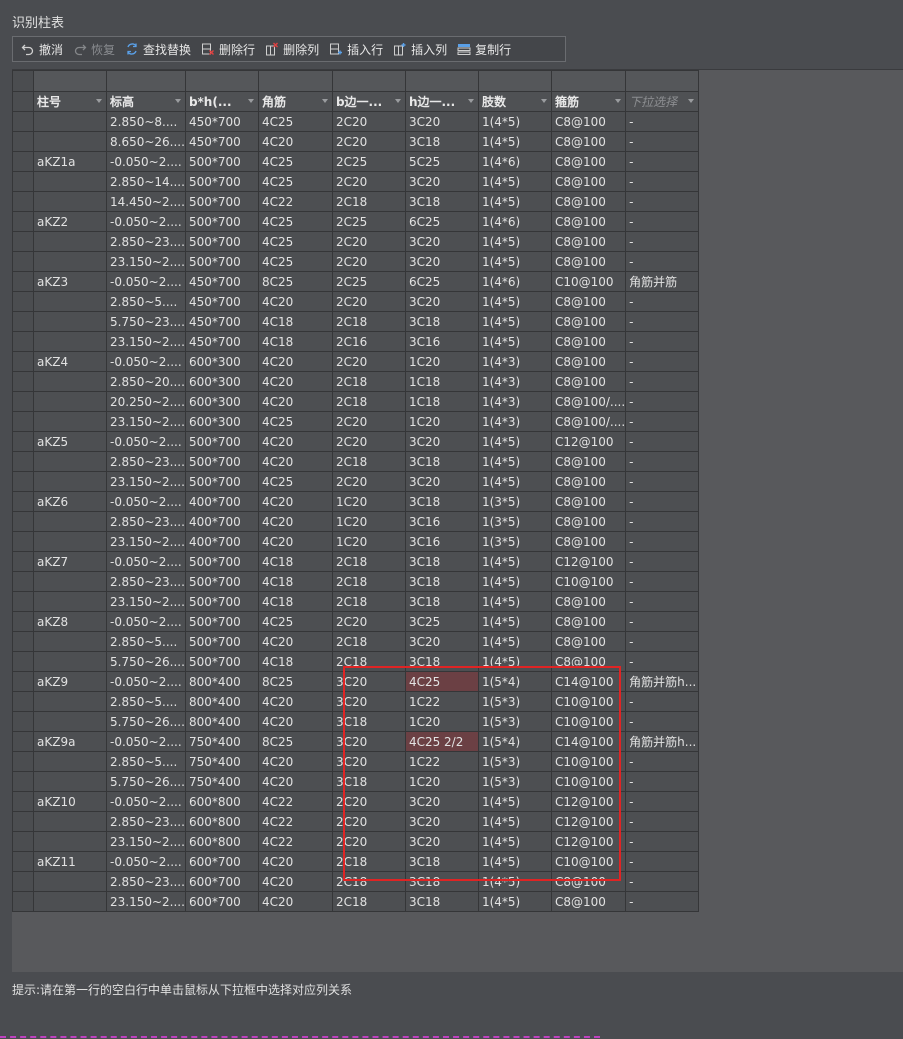  What do you see at coordinates (221, 901) in the screenshot?
I see `table-cell: 600*700` at bounding box center [221, 901].